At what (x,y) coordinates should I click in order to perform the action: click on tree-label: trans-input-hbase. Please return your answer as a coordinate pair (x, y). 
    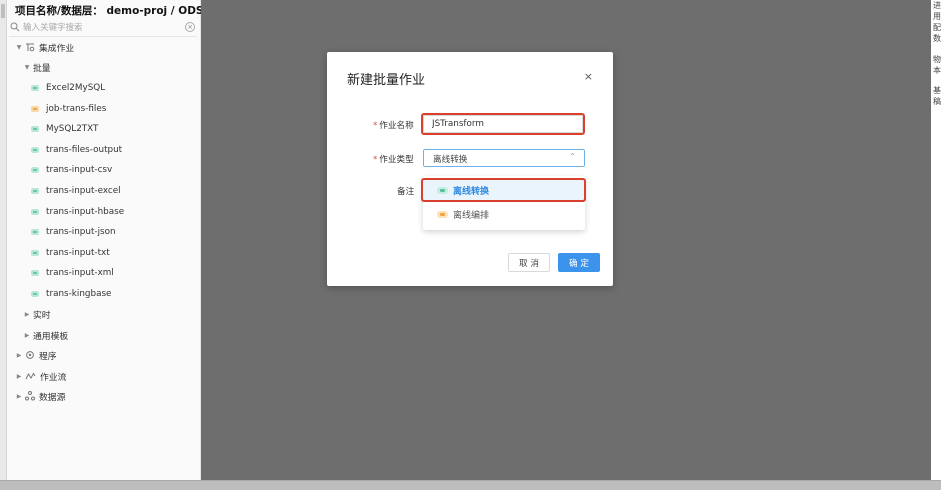
    Looking at the image, I should click on (85, 211).